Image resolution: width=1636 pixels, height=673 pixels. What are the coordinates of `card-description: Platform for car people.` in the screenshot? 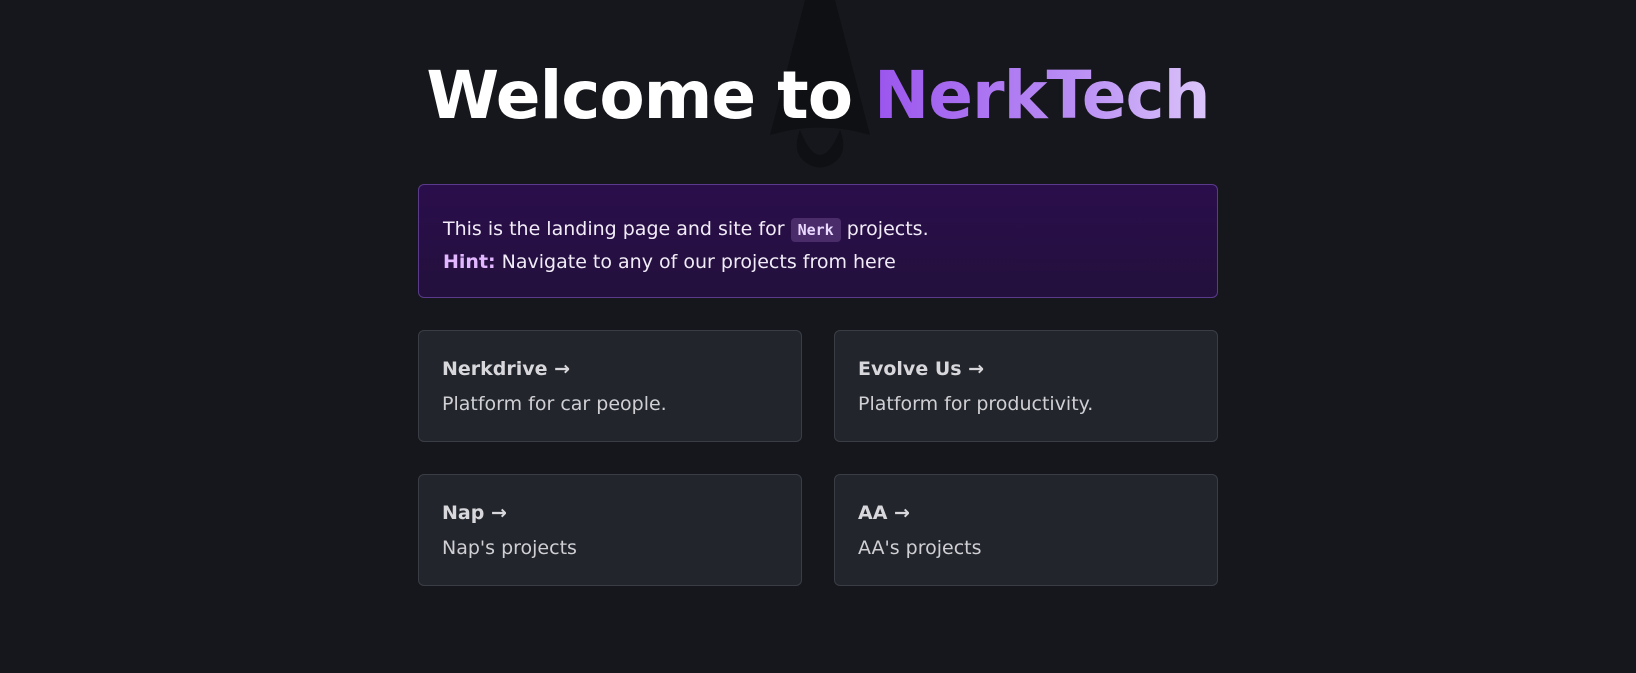 It's located at (554, 404).